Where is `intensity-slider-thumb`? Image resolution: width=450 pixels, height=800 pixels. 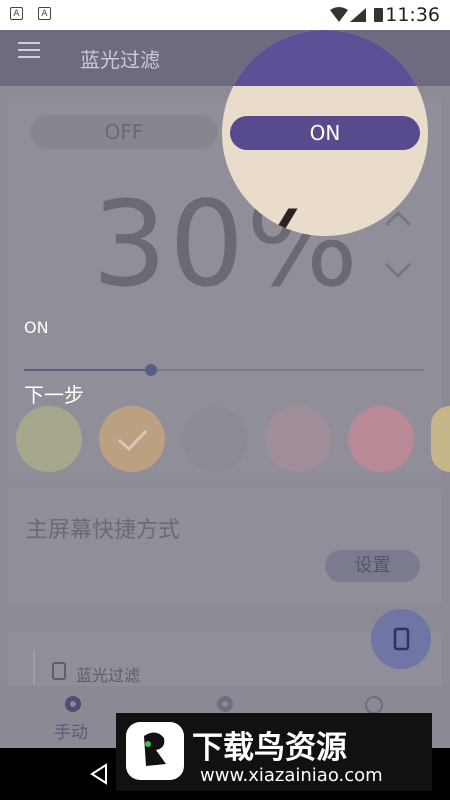
intensity-slider-thumb is located at coordinates (151, 370).